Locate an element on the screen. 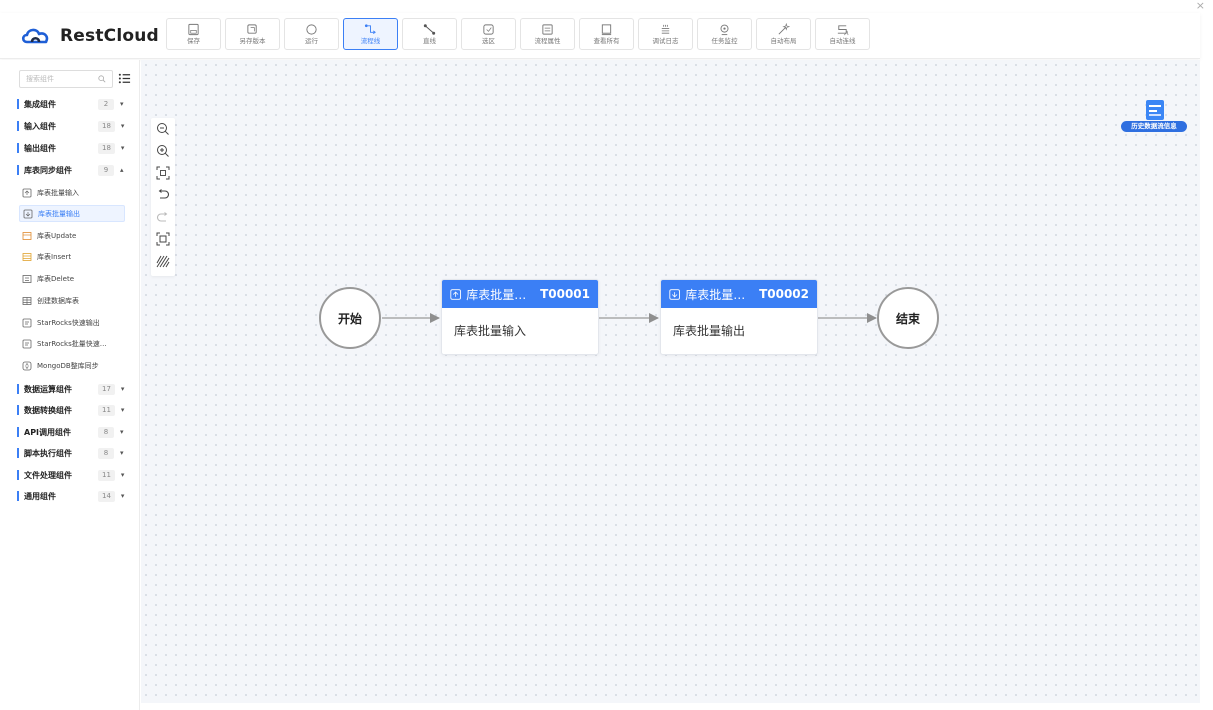  save-icon is located at coordinates (194, 29).